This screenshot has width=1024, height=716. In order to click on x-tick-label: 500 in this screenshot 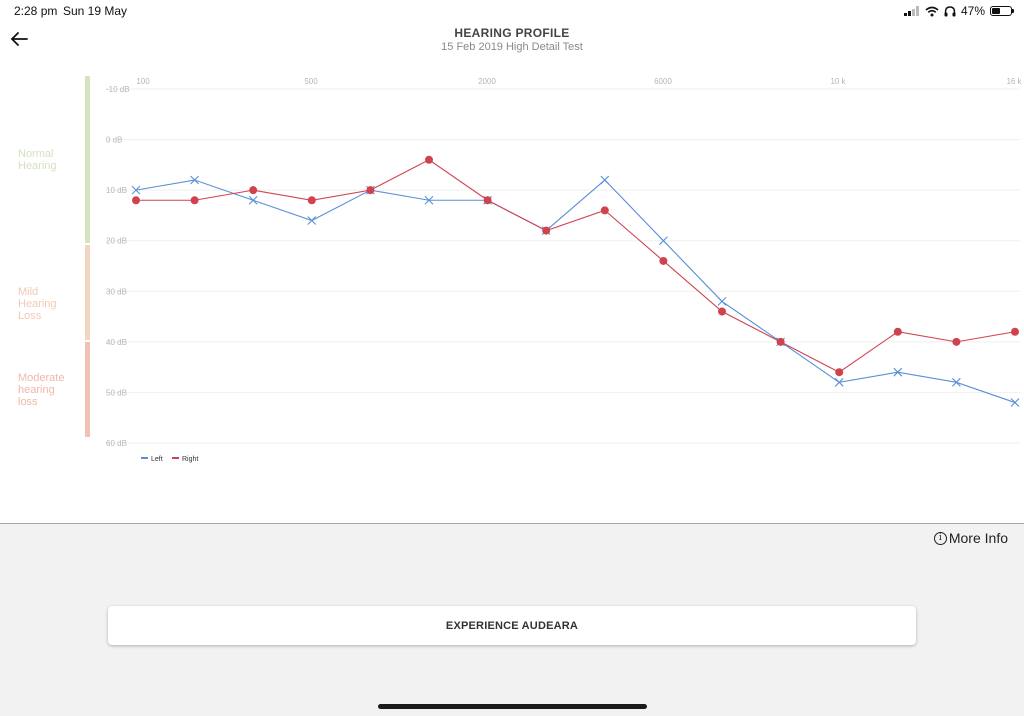, I will do `click(311, 81)`.